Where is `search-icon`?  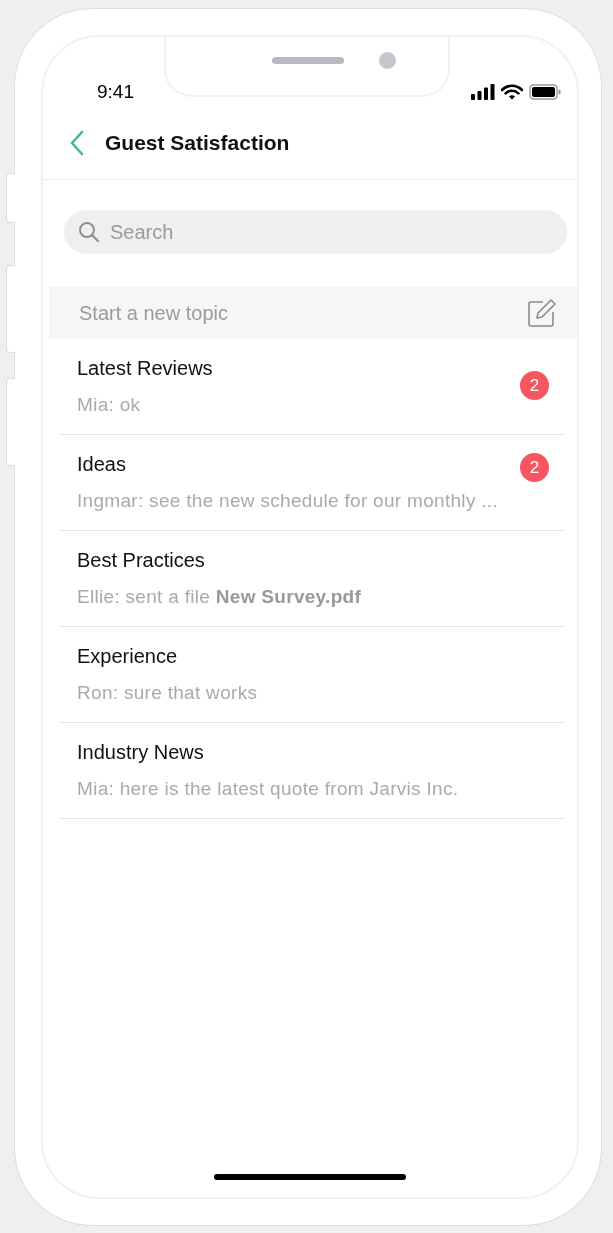 search-icon is located at coordinates (89, 232).